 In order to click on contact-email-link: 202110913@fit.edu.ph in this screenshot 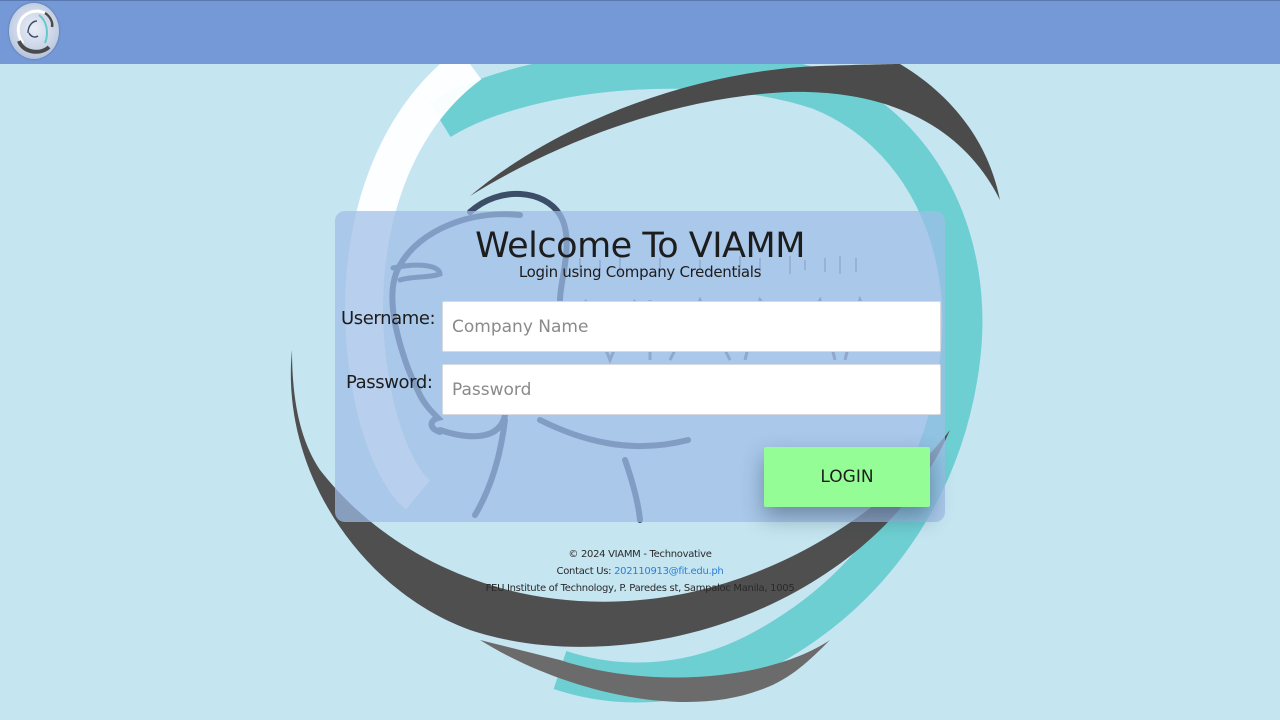, I will do `click(669, 571)`.